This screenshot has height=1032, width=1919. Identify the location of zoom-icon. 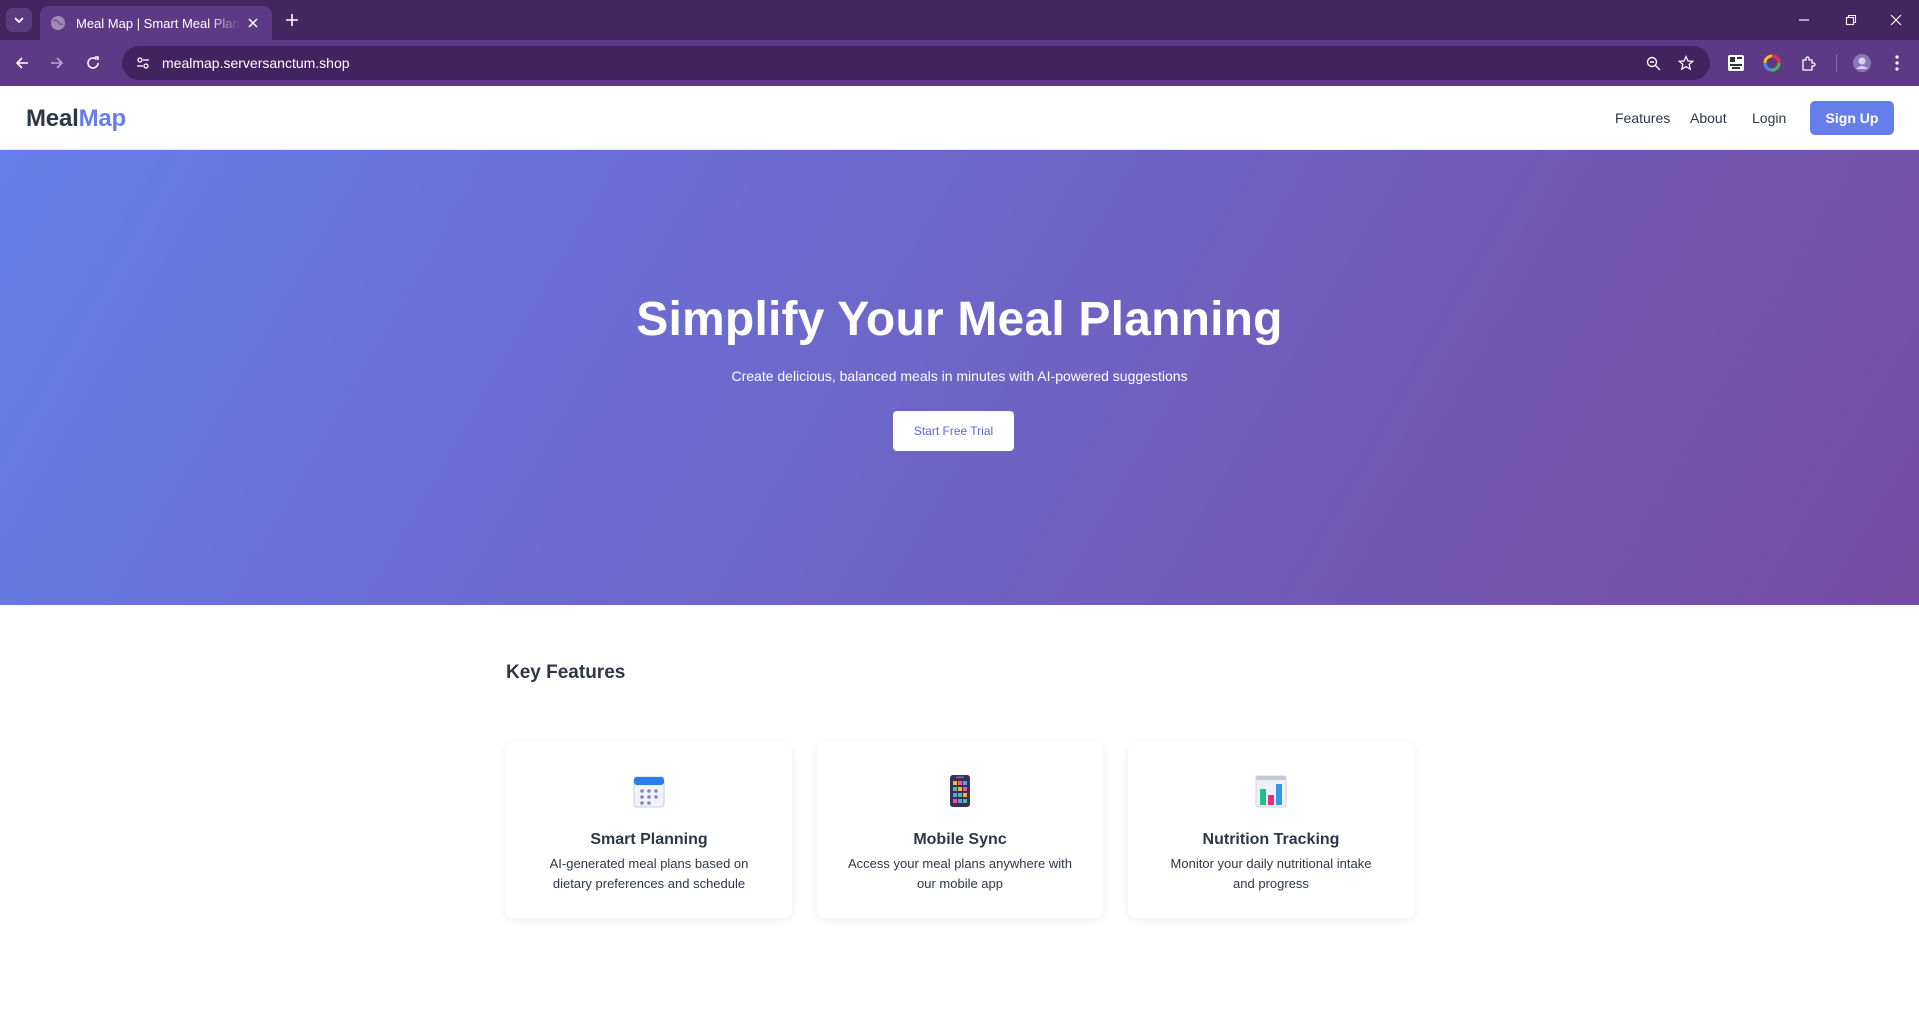
(1653, 63).